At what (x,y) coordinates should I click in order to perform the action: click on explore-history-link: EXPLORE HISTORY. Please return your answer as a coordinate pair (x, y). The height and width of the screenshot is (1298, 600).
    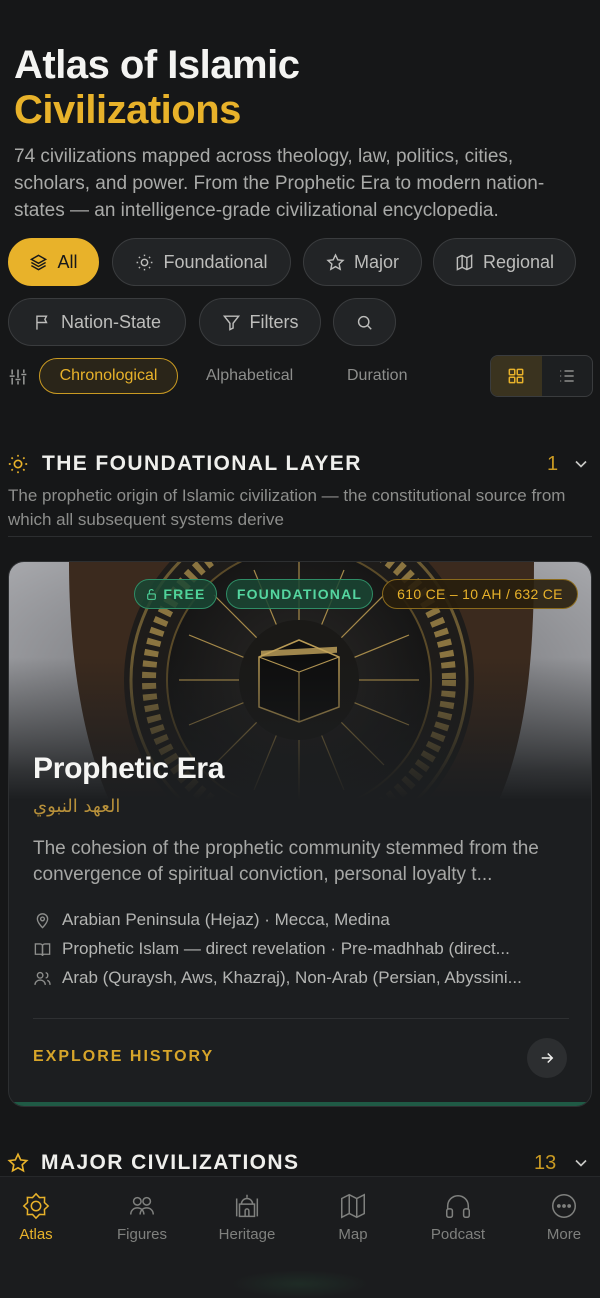
    Looking at the image, I should click on (123, 1057).